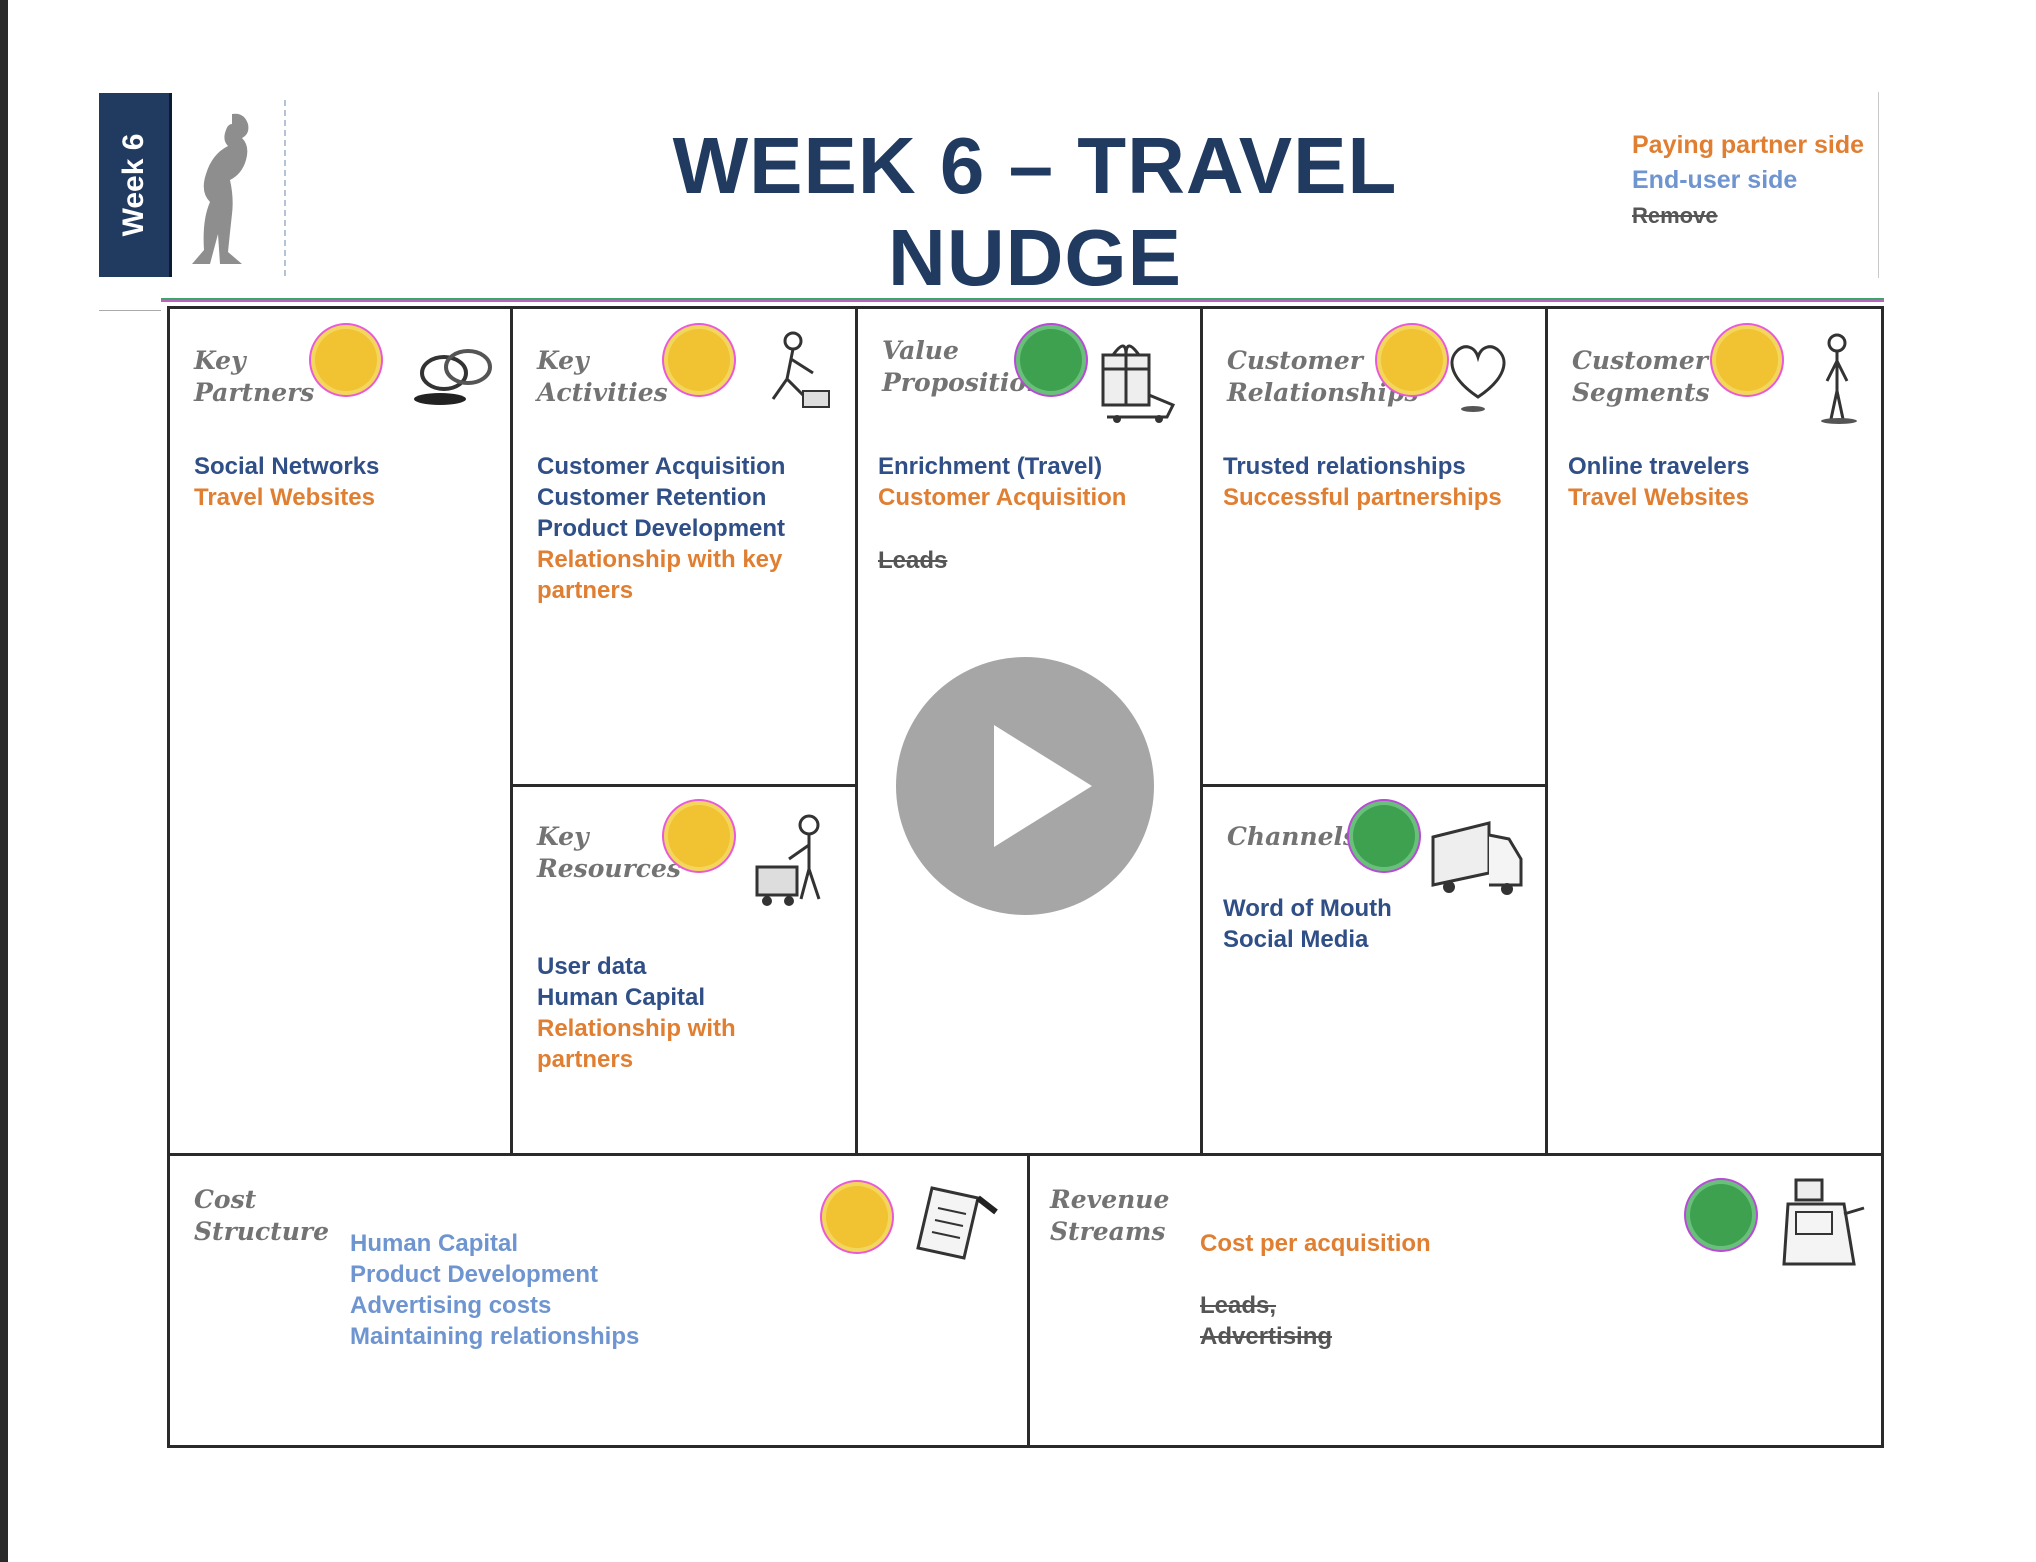 This screenshot has height=1562, width=2036. What do you see at coordinates (1362, 497) in the screenshot?
I see `list-item: Successful partnerships` at bounding box center [1362, 497].